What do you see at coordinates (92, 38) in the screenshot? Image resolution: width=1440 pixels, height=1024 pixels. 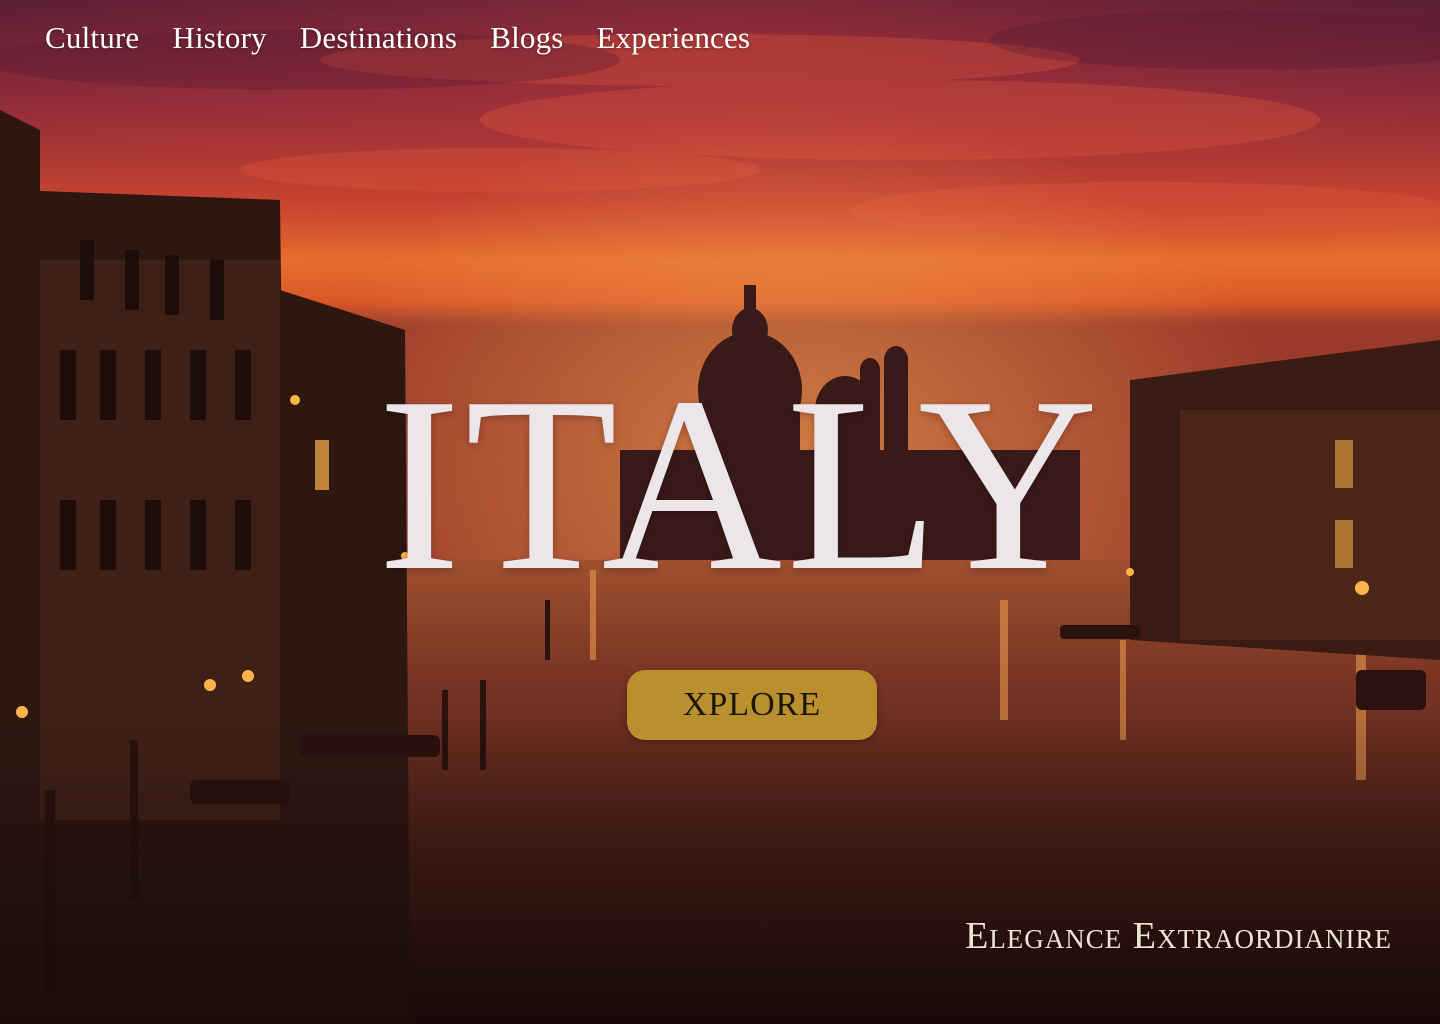 I see `nav-link-culture: Culture` at bounding box center [92, 38].